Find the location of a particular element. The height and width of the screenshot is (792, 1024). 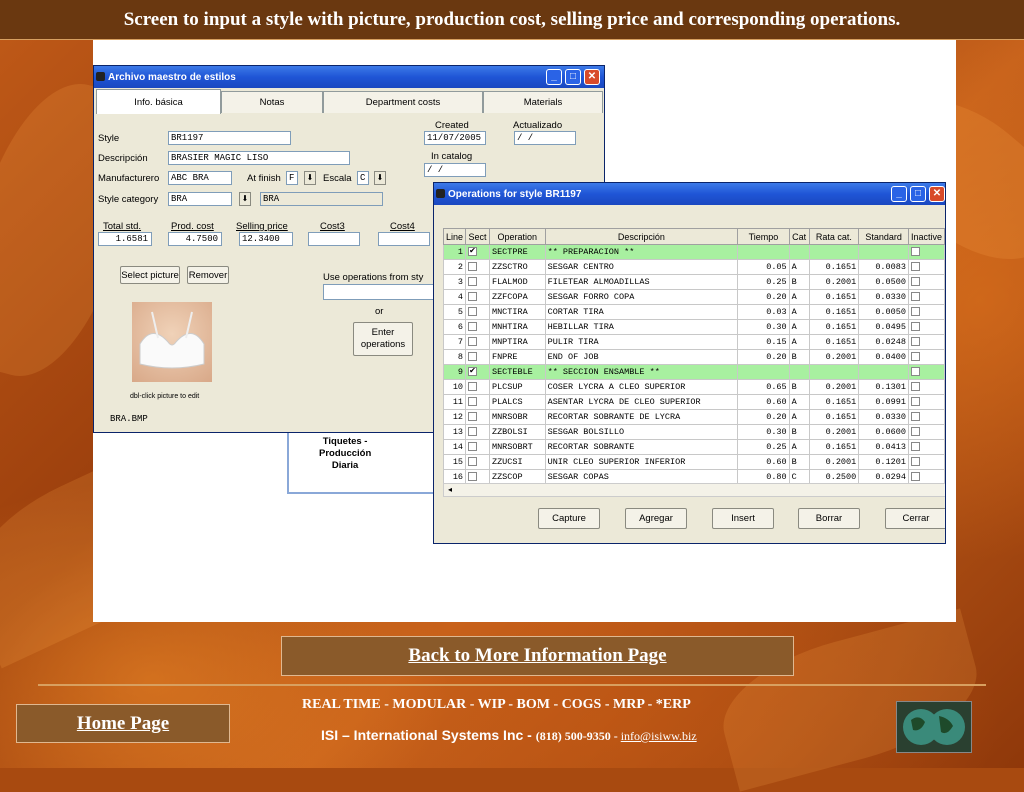

table-row: 6 MNHTIRA HEBILLAR TIRA 0.30 A 0.1651 0.0495 is located at coordinates (693, 327).